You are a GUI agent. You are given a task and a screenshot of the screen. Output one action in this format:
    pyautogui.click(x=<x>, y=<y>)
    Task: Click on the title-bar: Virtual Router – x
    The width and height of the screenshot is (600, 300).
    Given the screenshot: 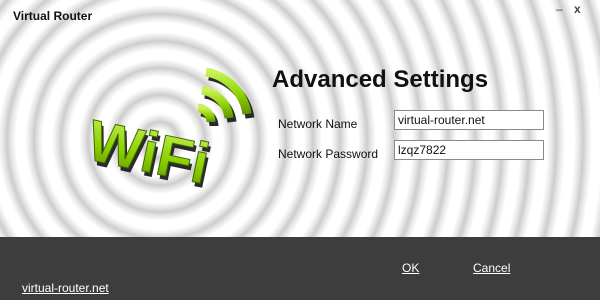 What is the action you would take?
    pyautogui.click(x=300, y=12)
    